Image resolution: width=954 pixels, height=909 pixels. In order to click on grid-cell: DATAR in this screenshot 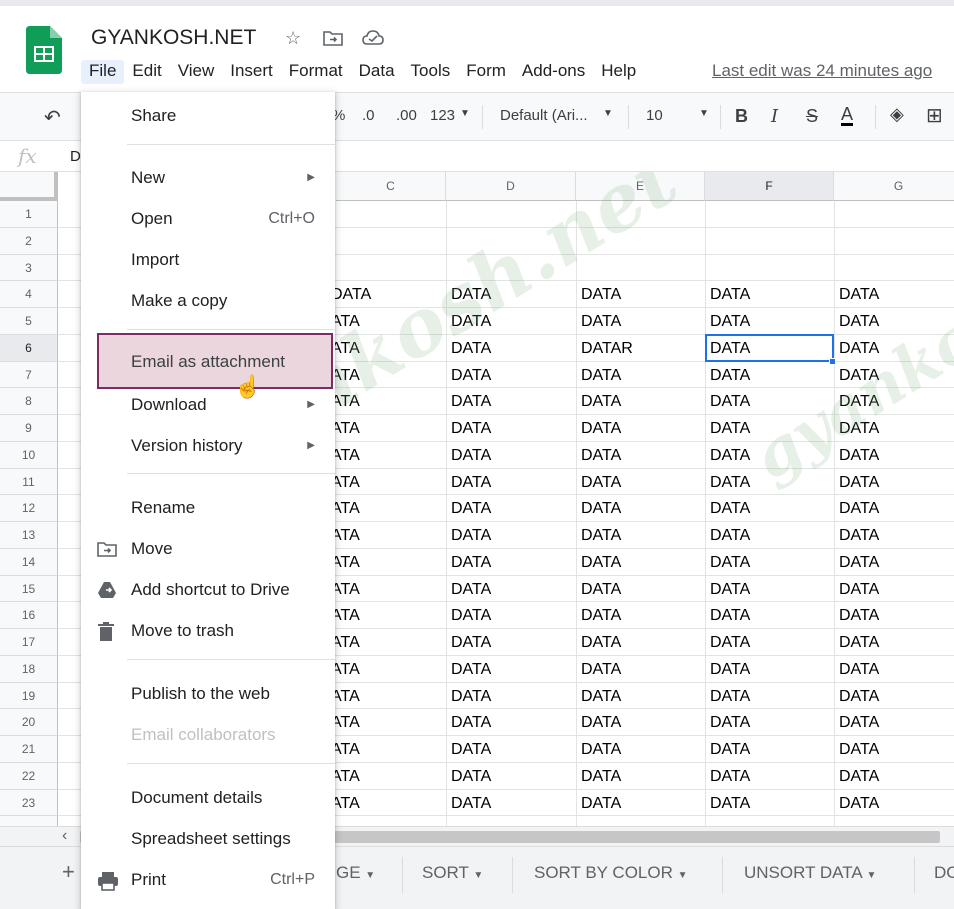, I will do `click(604, 348)`.